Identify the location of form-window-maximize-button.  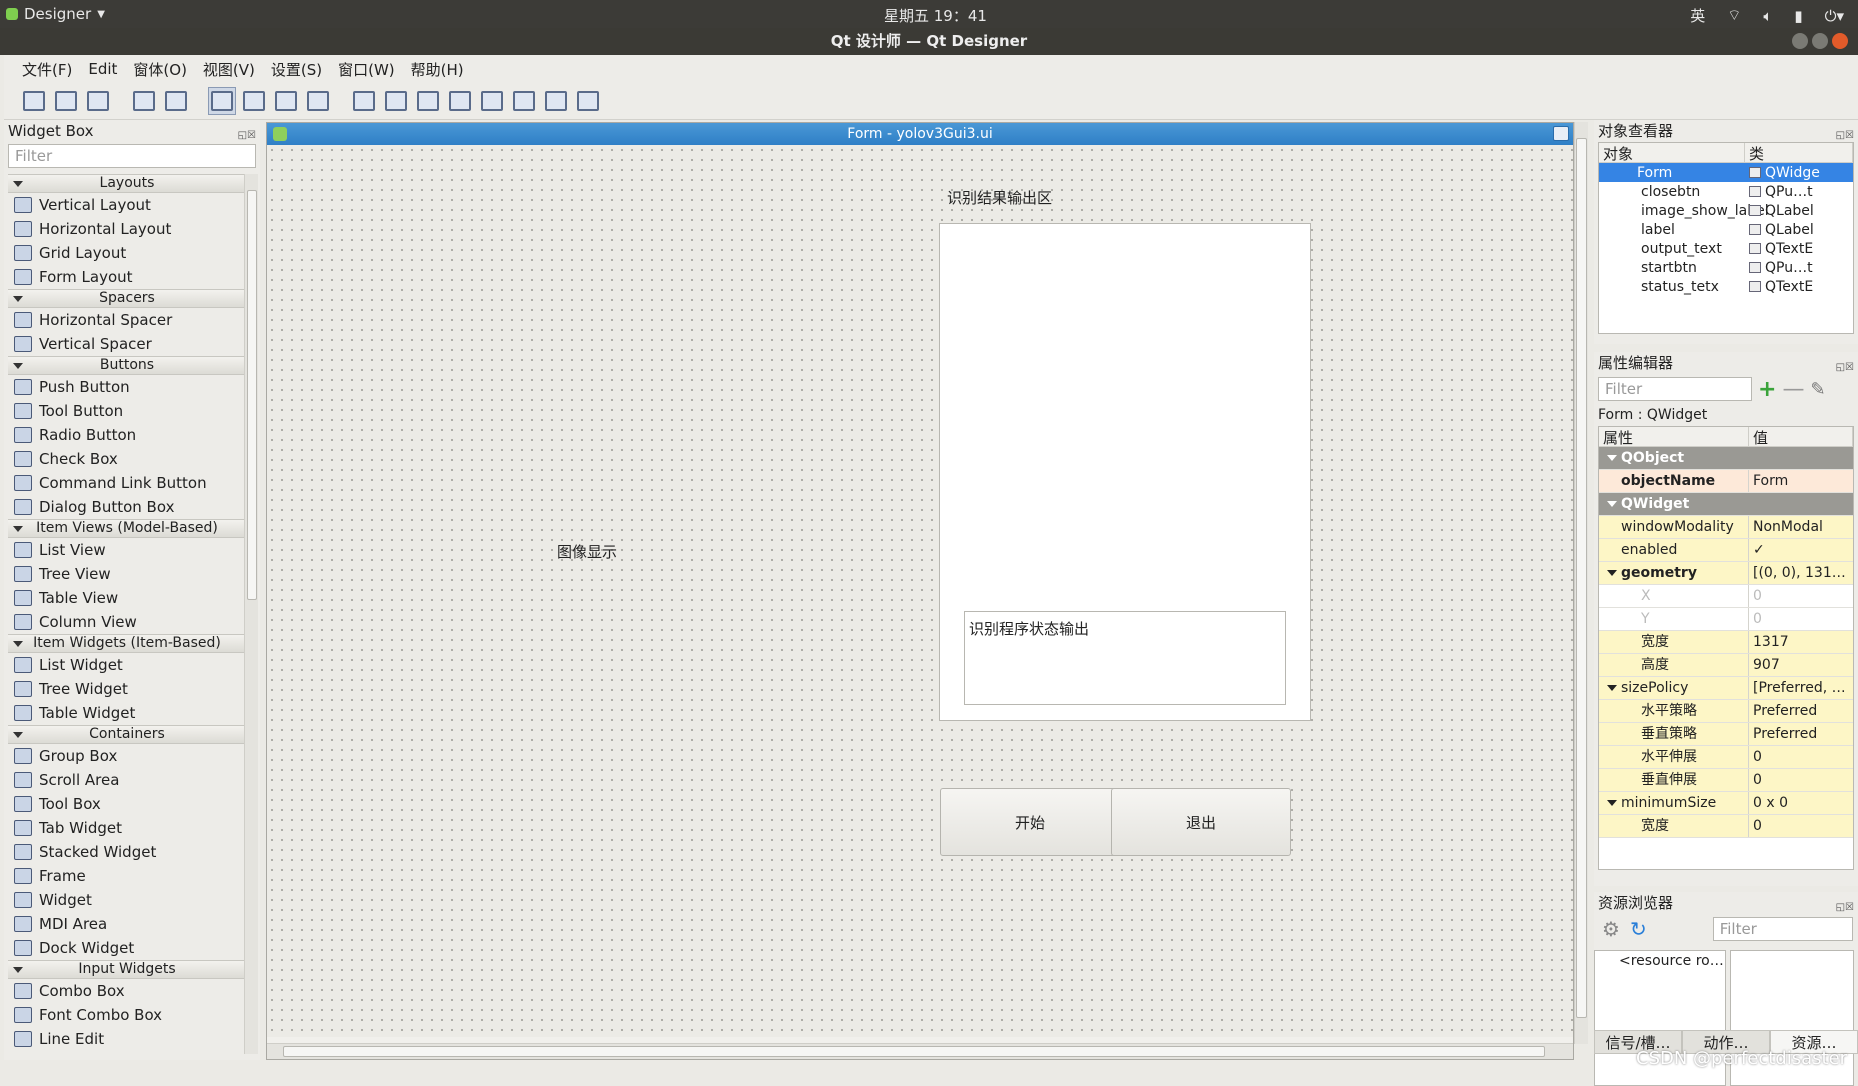
(1561, 133).